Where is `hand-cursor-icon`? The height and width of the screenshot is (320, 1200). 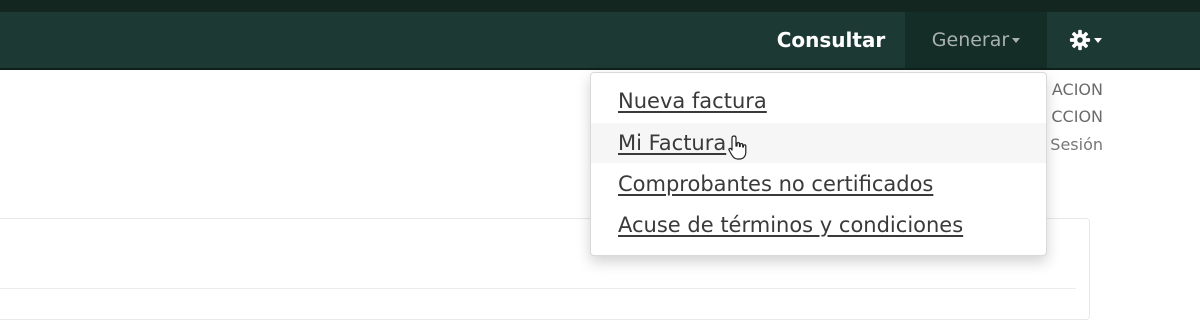 hand-cursor-icon is located at coordinates (737, 147).